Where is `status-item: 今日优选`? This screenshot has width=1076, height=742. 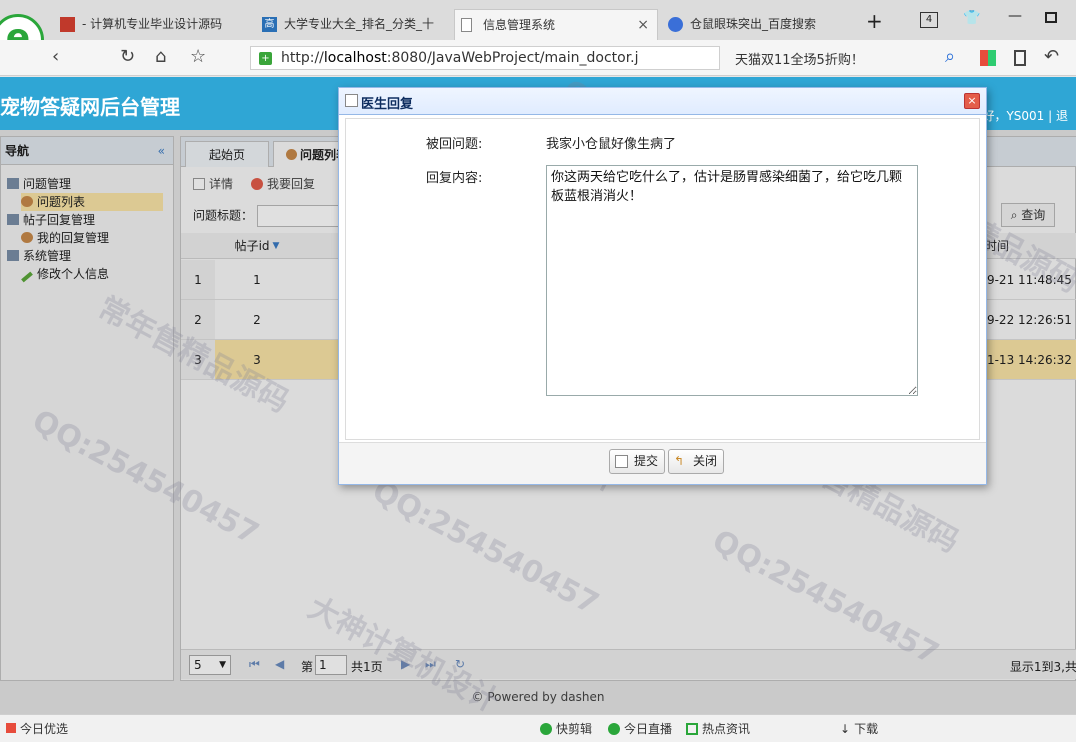 status-item: 今日优选 is located at coordinates (37, 728).